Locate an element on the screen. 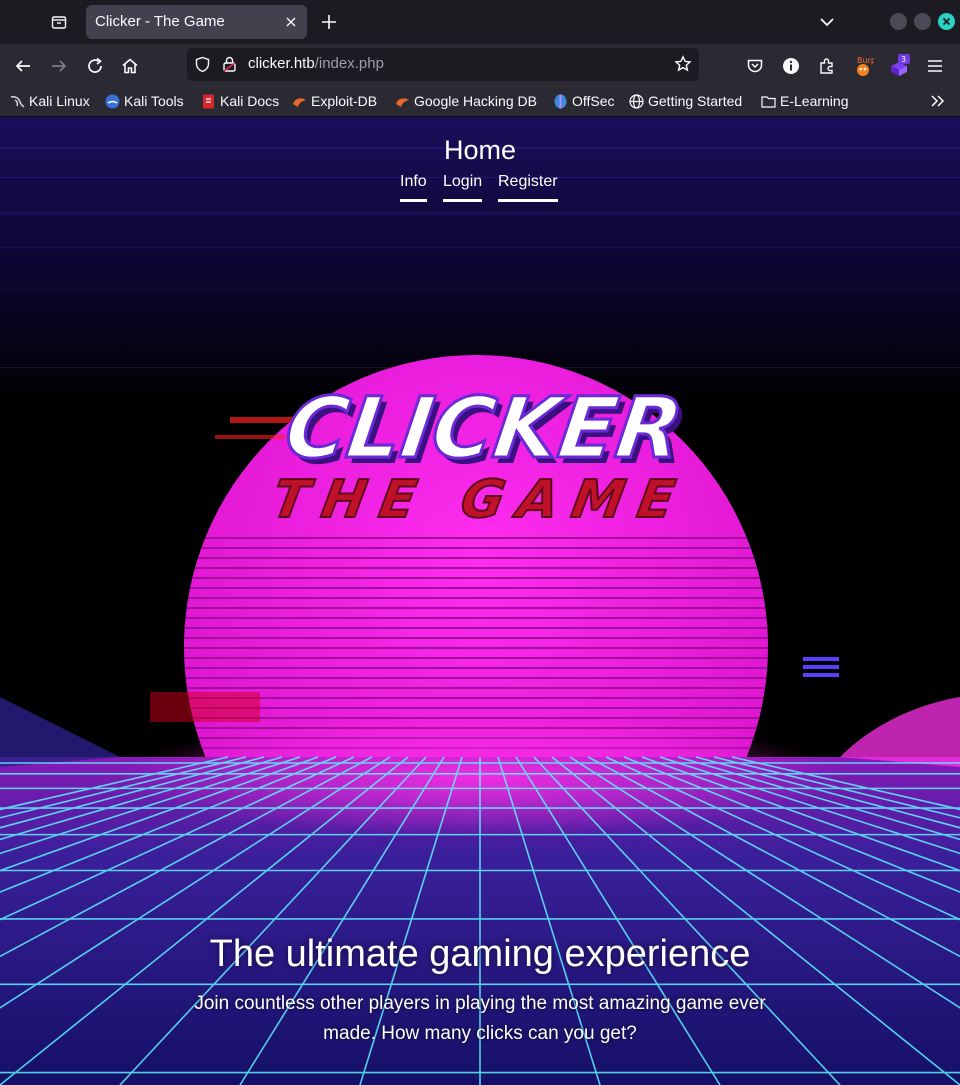  hero-heading: The ultimate gaming experience is located at coordinates (480, 954).